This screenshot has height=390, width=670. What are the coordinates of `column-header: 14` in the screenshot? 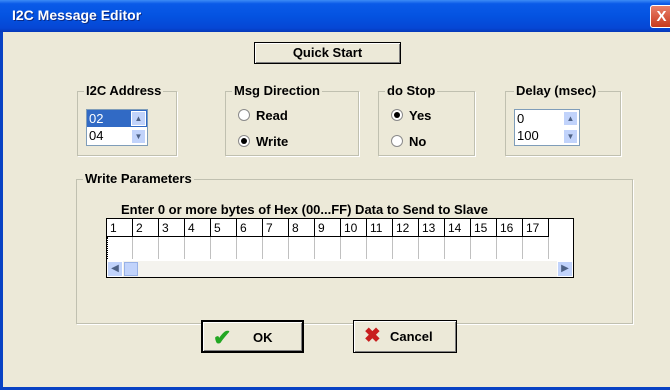 It's located at (458, 228).